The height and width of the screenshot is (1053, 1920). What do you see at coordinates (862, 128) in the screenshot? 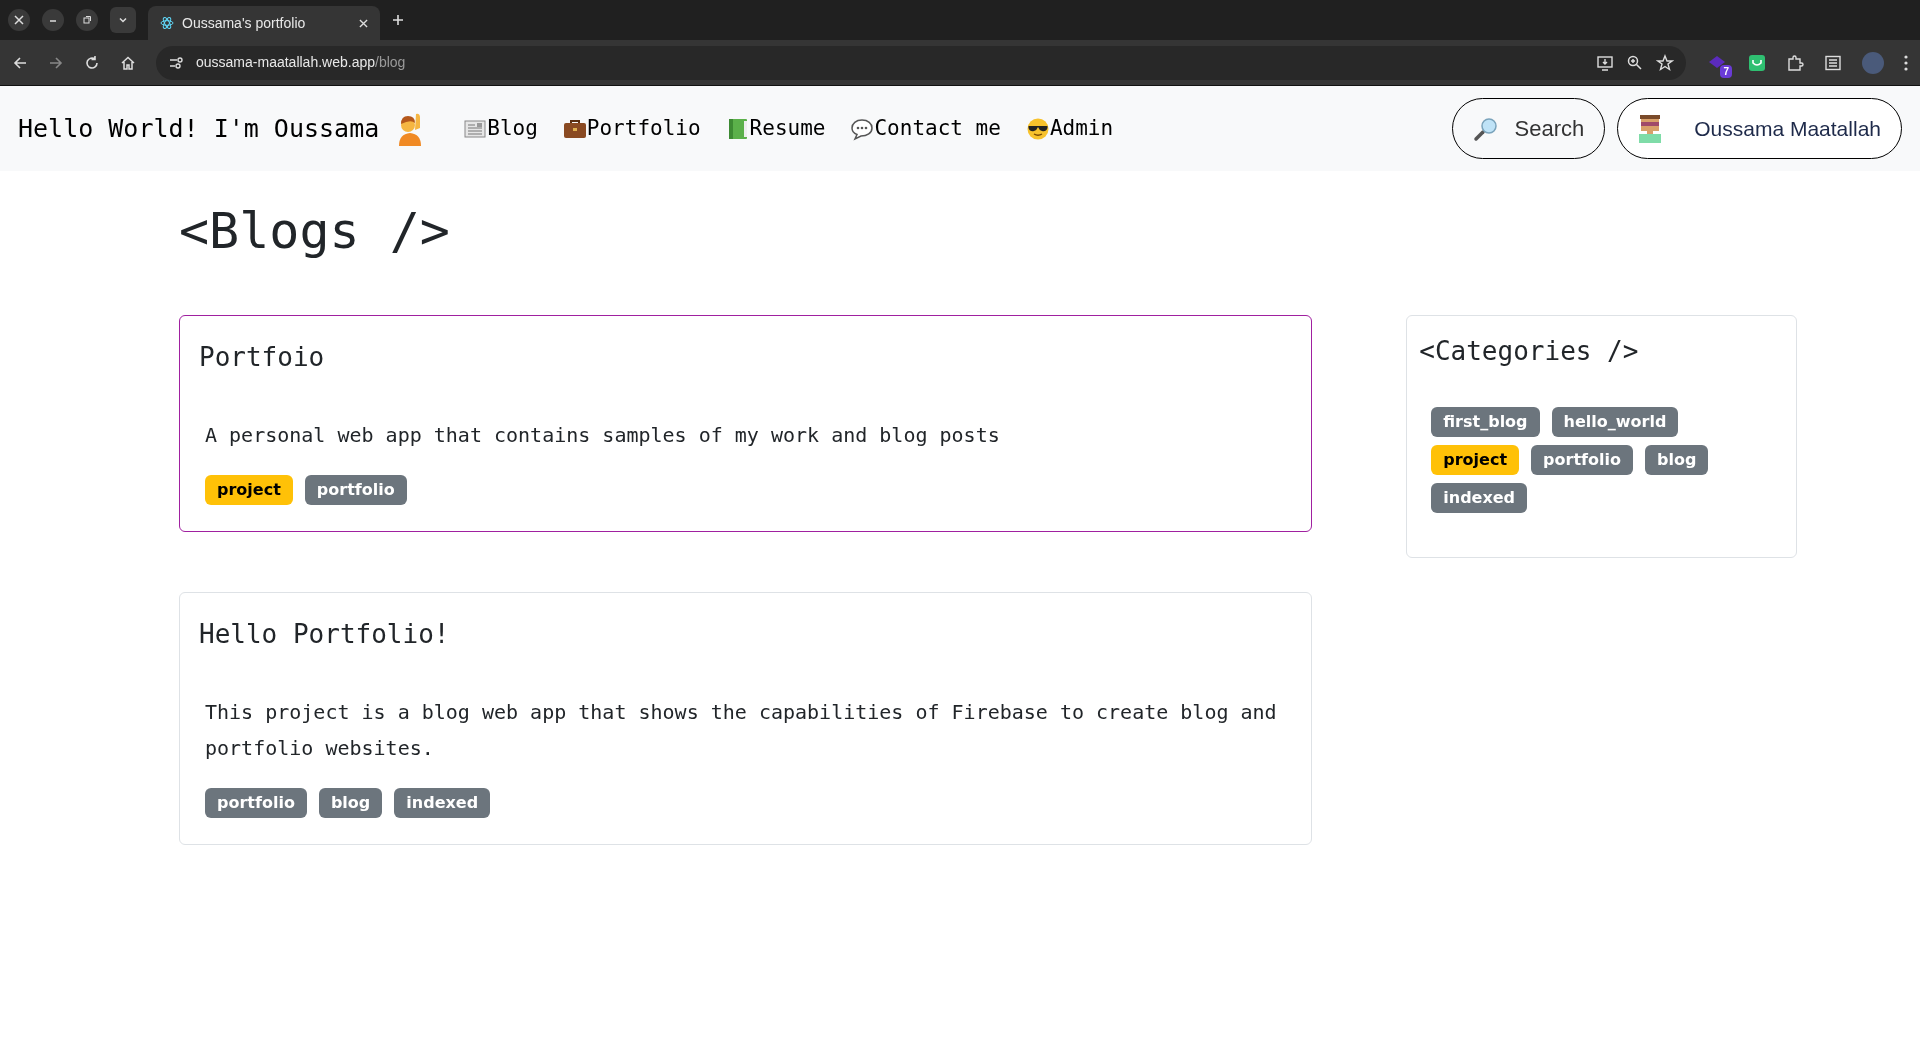
I see `speech-bubble-icon` at bounding box center [862, 128].